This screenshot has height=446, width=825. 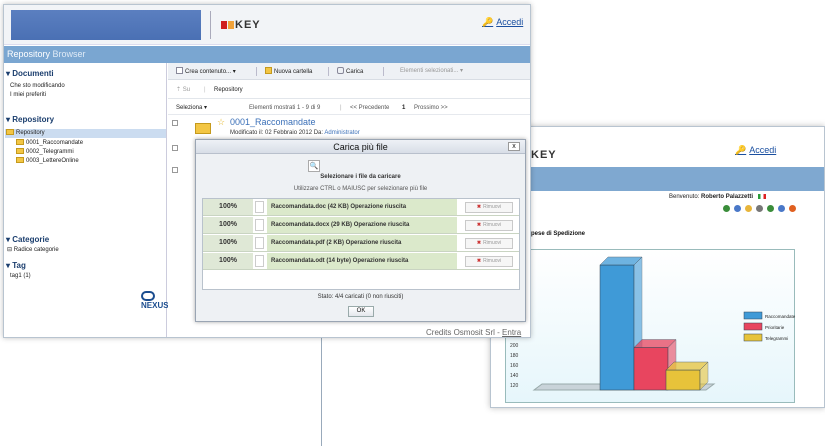 I want to click on sidebar-item-editing: Che sto modificando, so click(x=37, y=86).